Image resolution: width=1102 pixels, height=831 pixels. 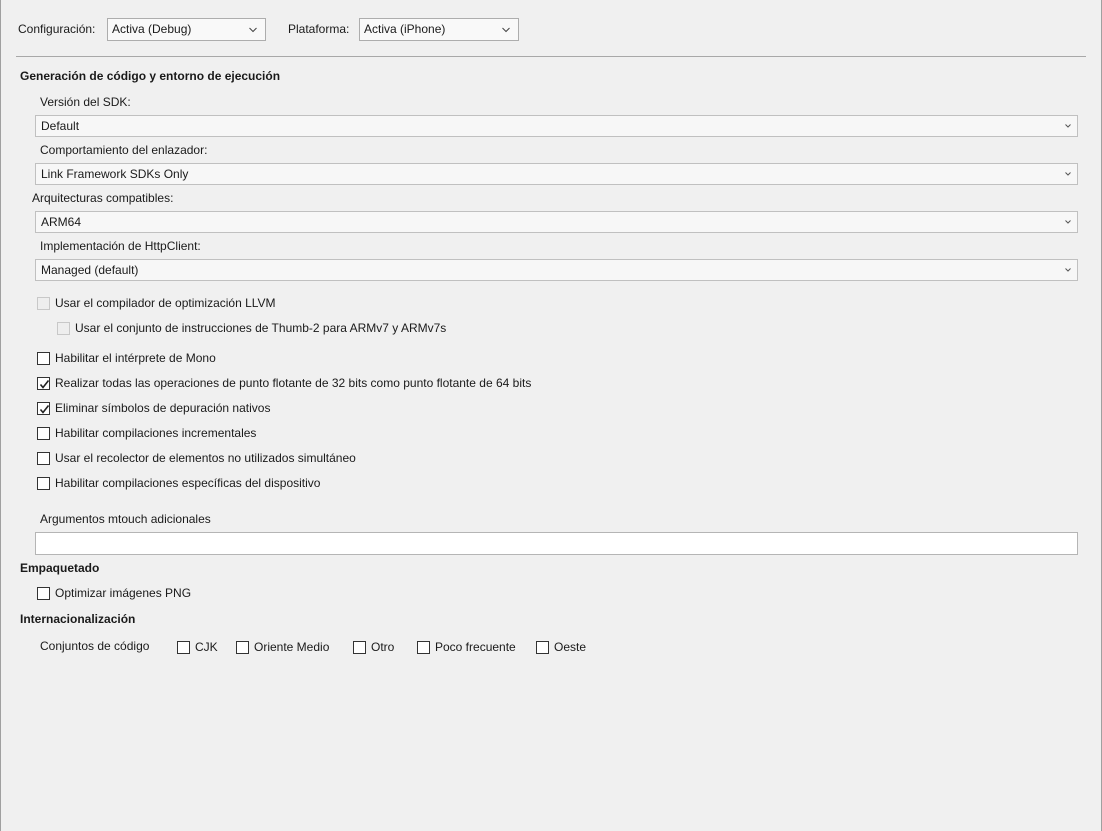 What do you see at coordinates (124, 150) in the screenshot?
I see `linker-behavior-label: Comportamiento del enlazador:` at bounding box center [124, 150].